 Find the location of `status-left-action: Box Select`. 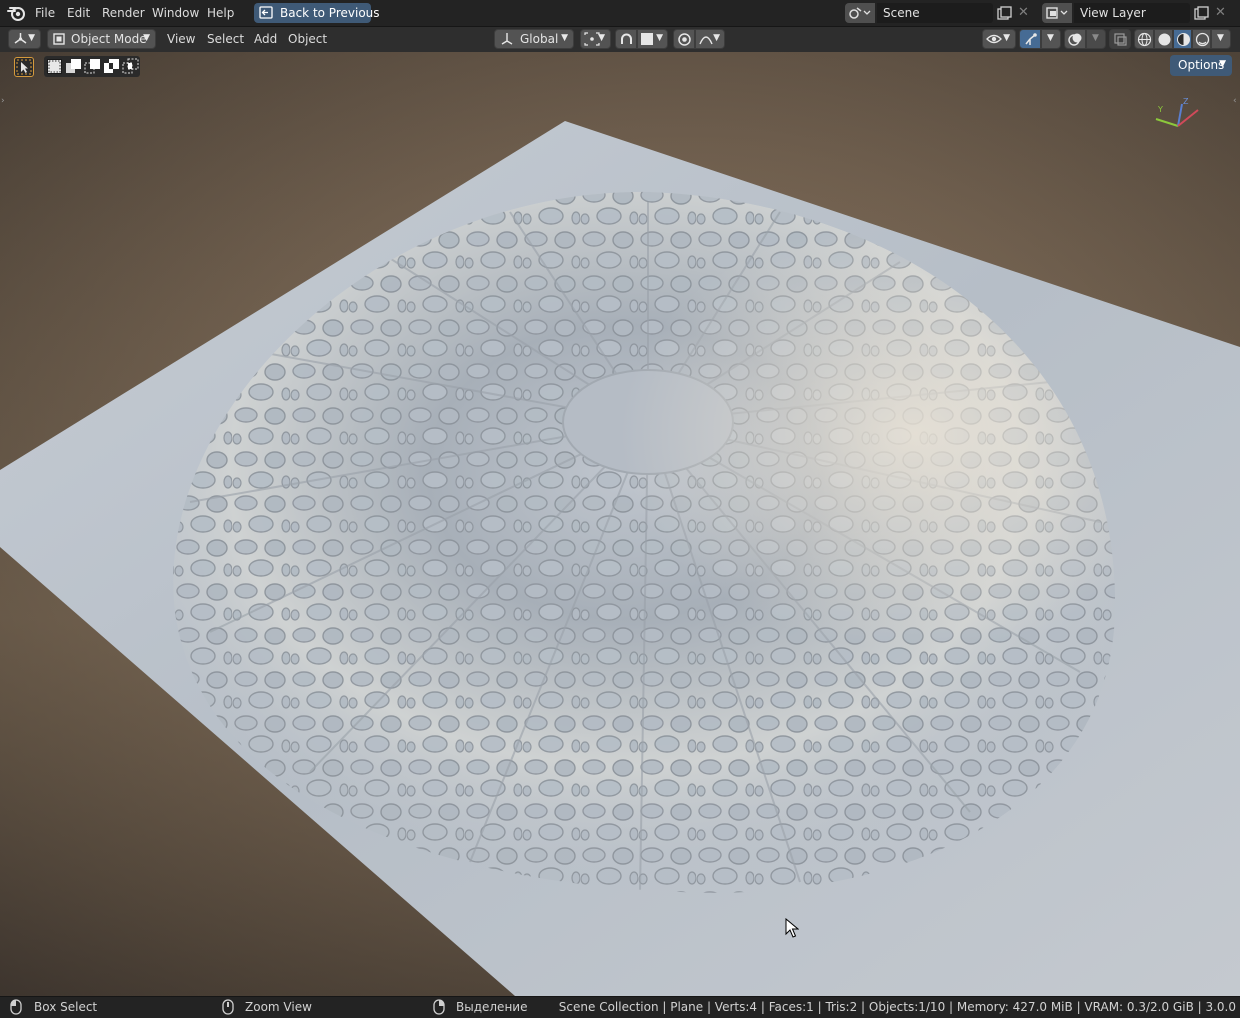

status-left-action: Box Select is located at coordinates (66, 1007).